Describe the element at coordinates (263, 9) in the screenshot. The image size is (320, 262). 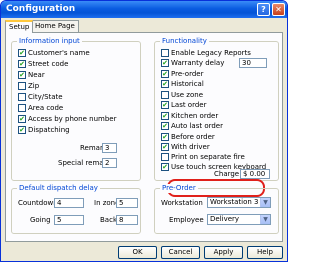
I see `help-title-button: ?` at that location.